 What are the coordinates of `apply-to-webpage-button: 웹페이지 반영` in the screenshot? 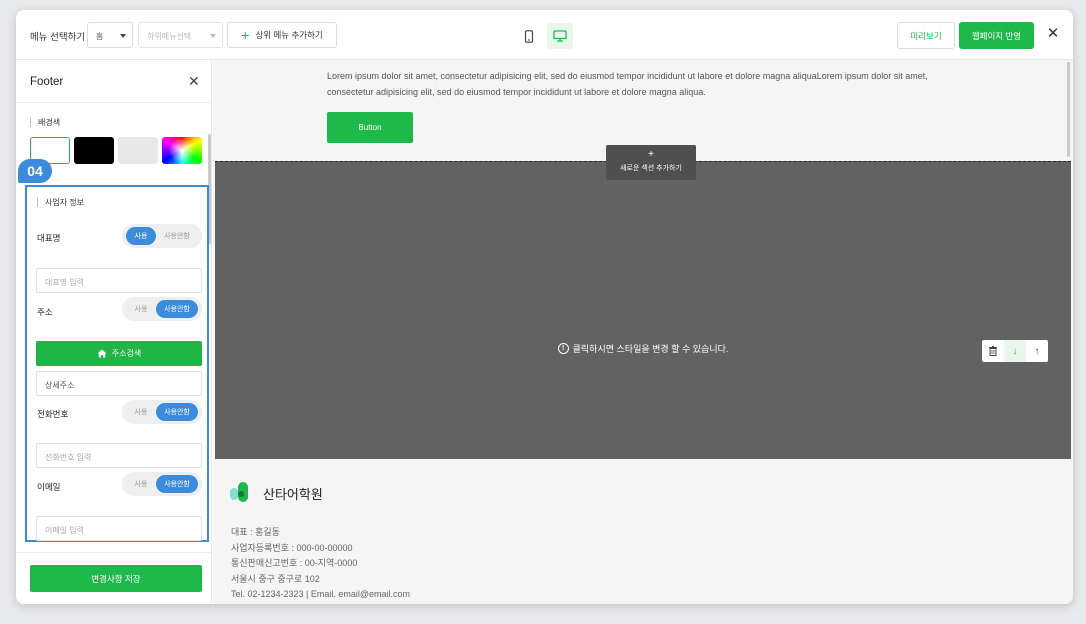 It's located at (996, 35).